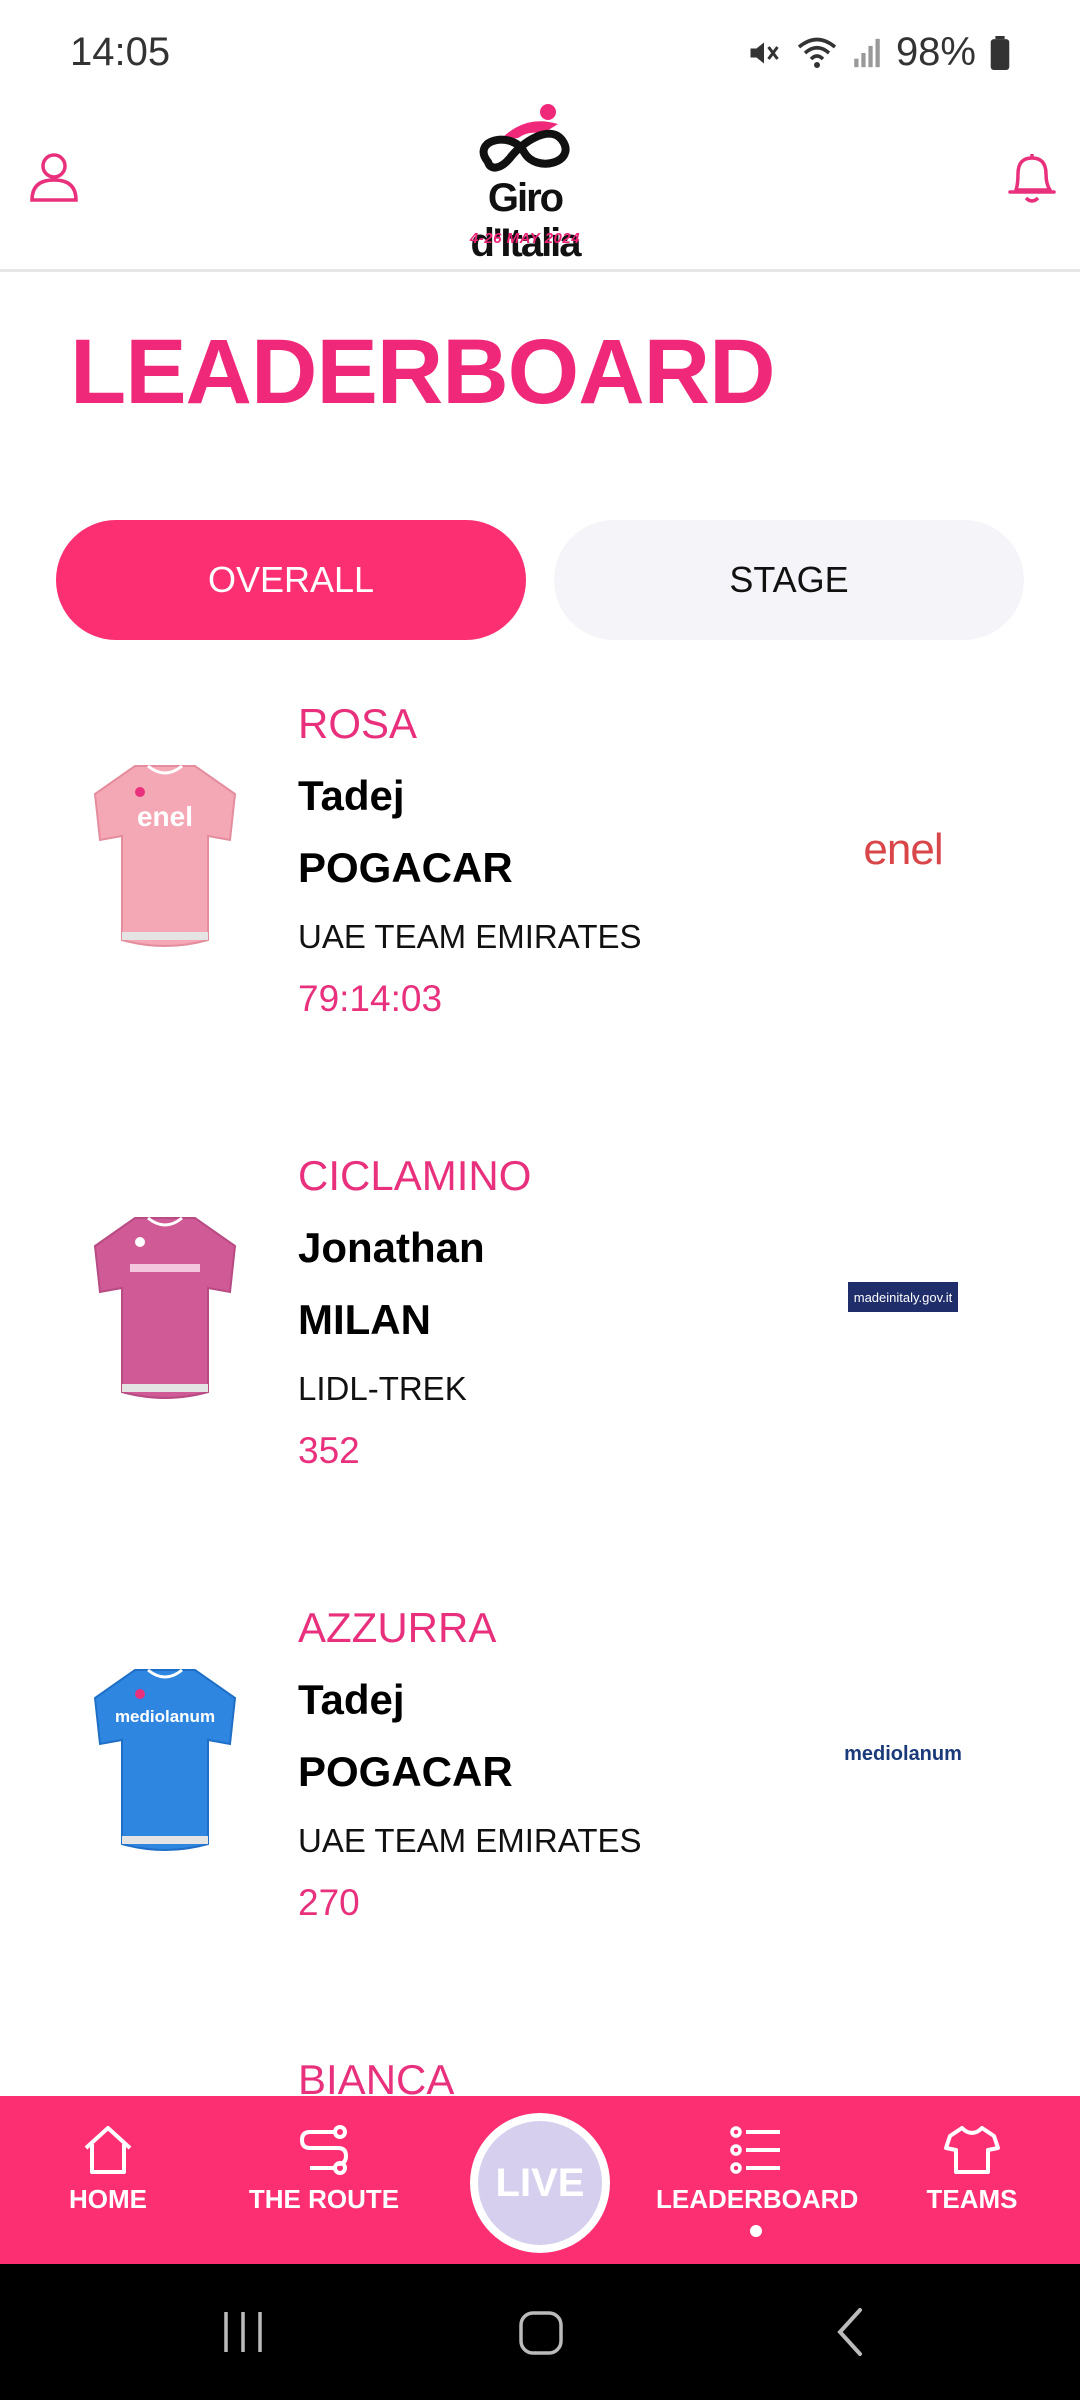 The height and width of the screenshot is (2400, 1080). What do you see at coordinates (324, 2150) in the screenshot?
I see `route-icon` at bounding box center [324, 2150].